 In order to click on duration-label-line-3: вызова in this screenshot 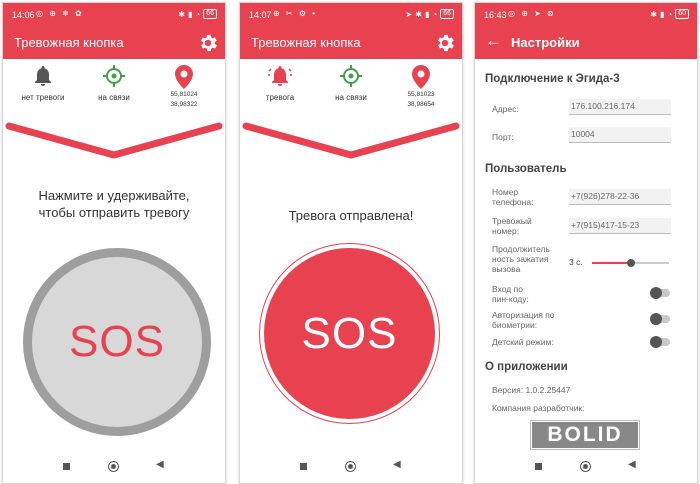, I will do `click(506, 269)`.